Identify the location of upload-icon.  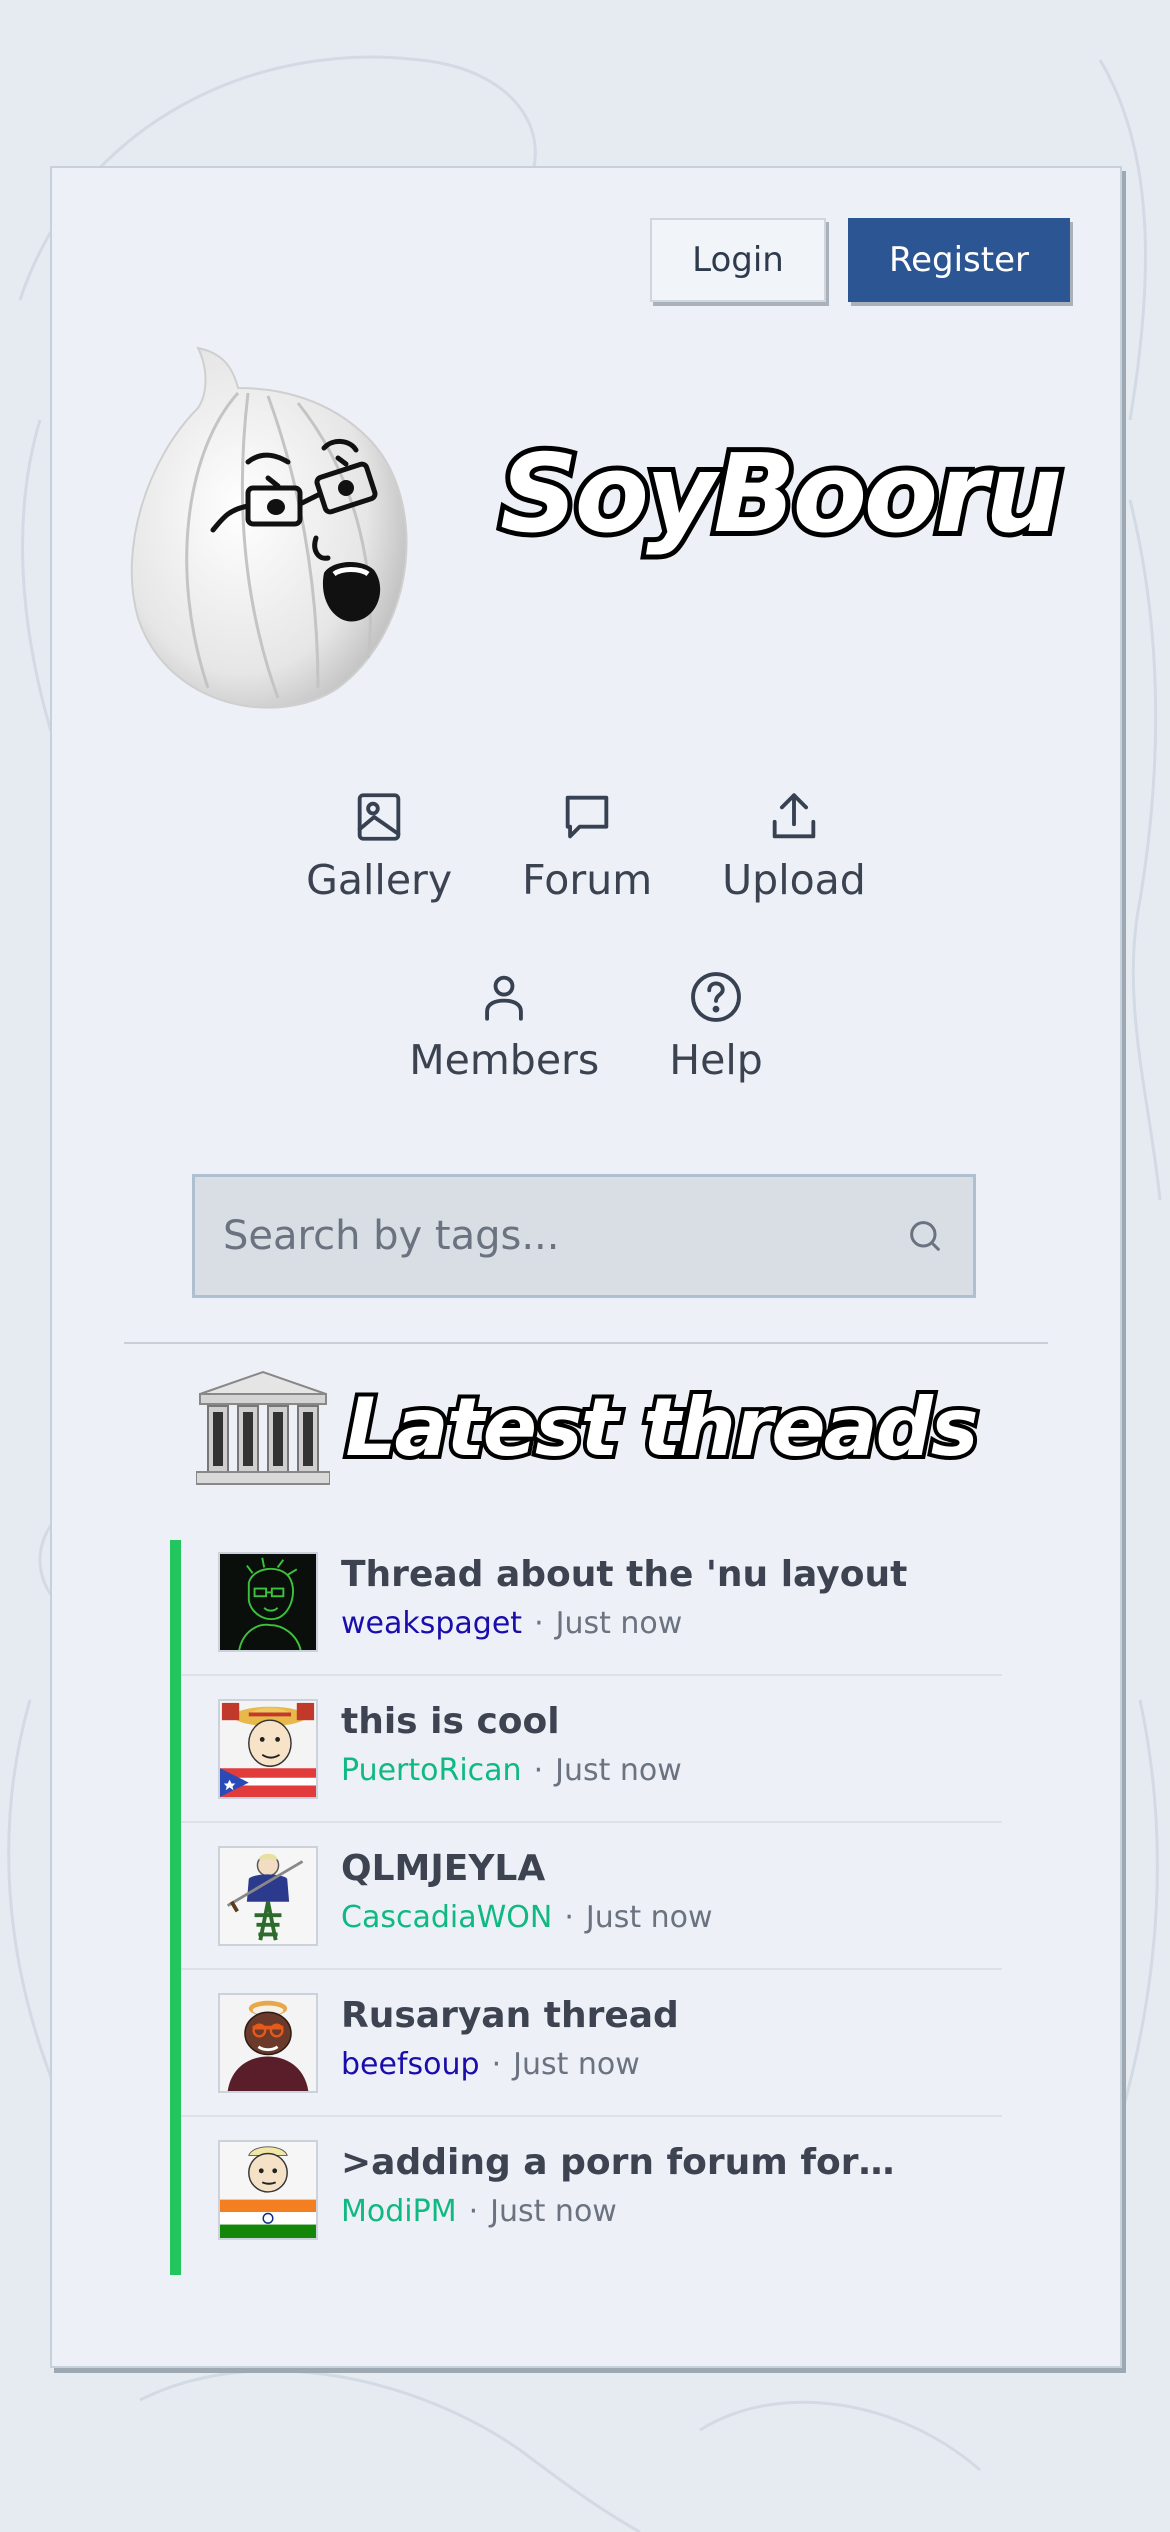
(794, 816).